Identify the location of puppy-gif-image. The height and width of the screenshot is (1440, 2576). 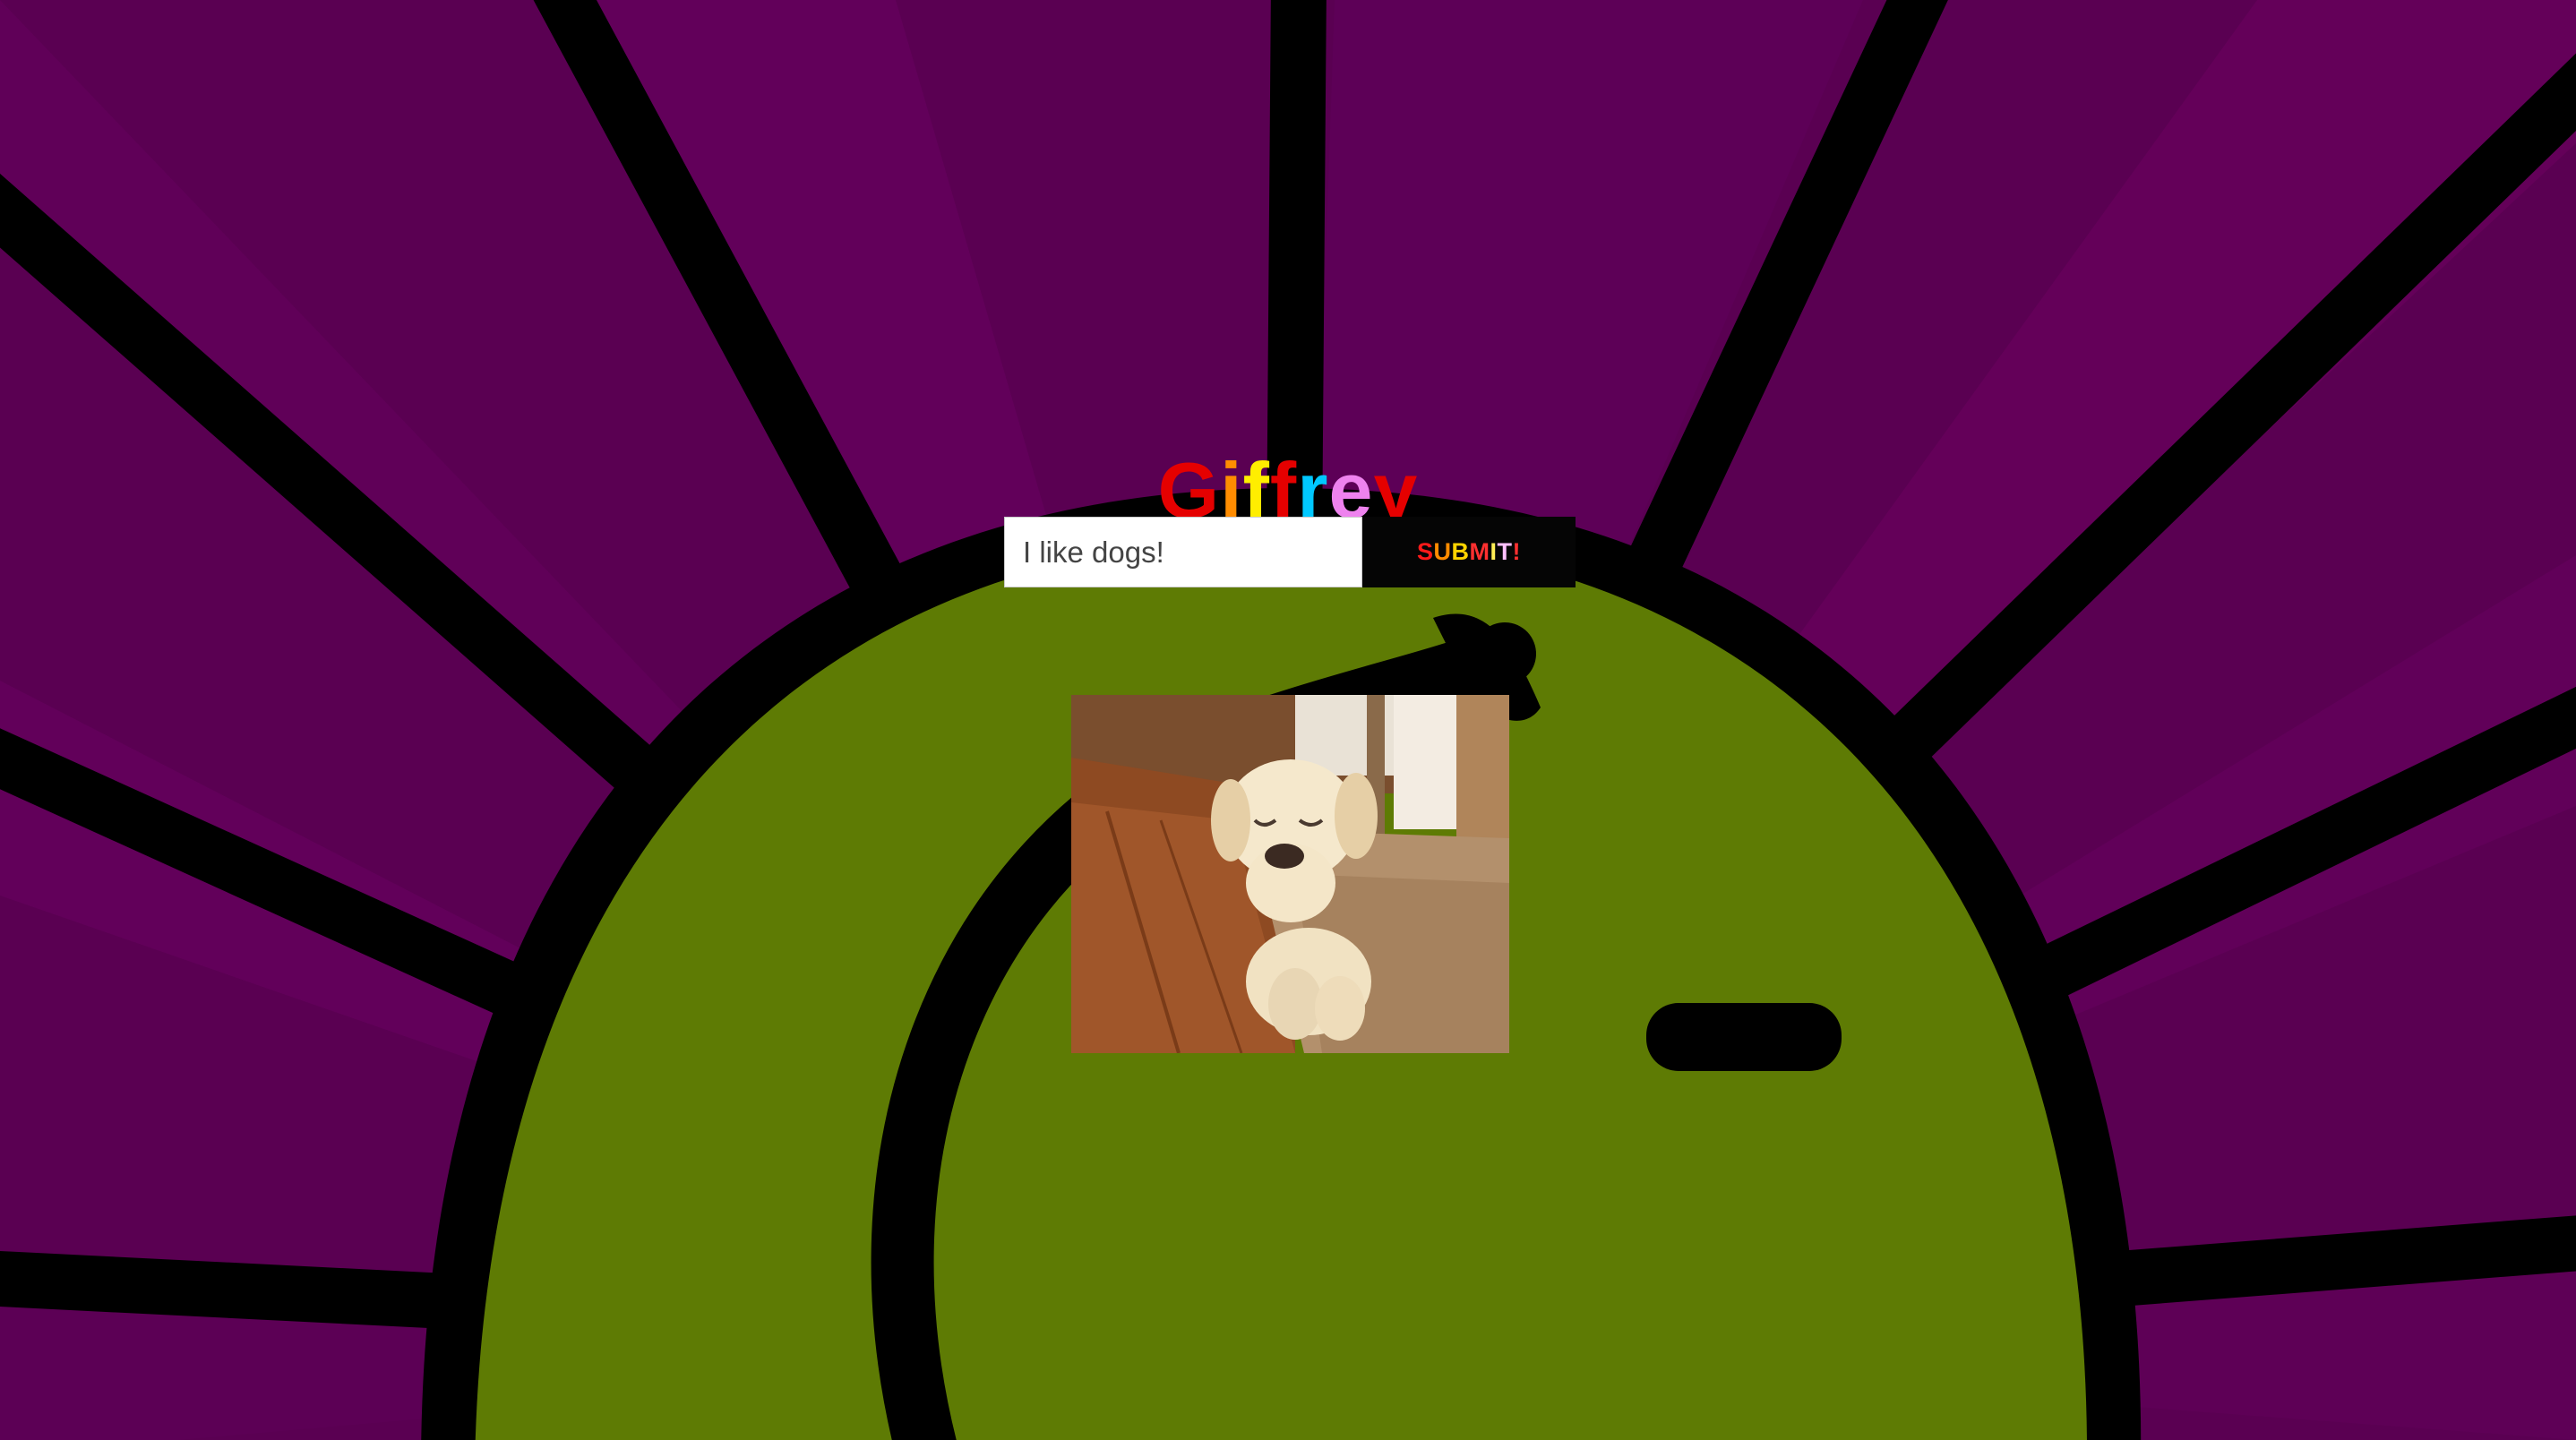
(1290, 874).